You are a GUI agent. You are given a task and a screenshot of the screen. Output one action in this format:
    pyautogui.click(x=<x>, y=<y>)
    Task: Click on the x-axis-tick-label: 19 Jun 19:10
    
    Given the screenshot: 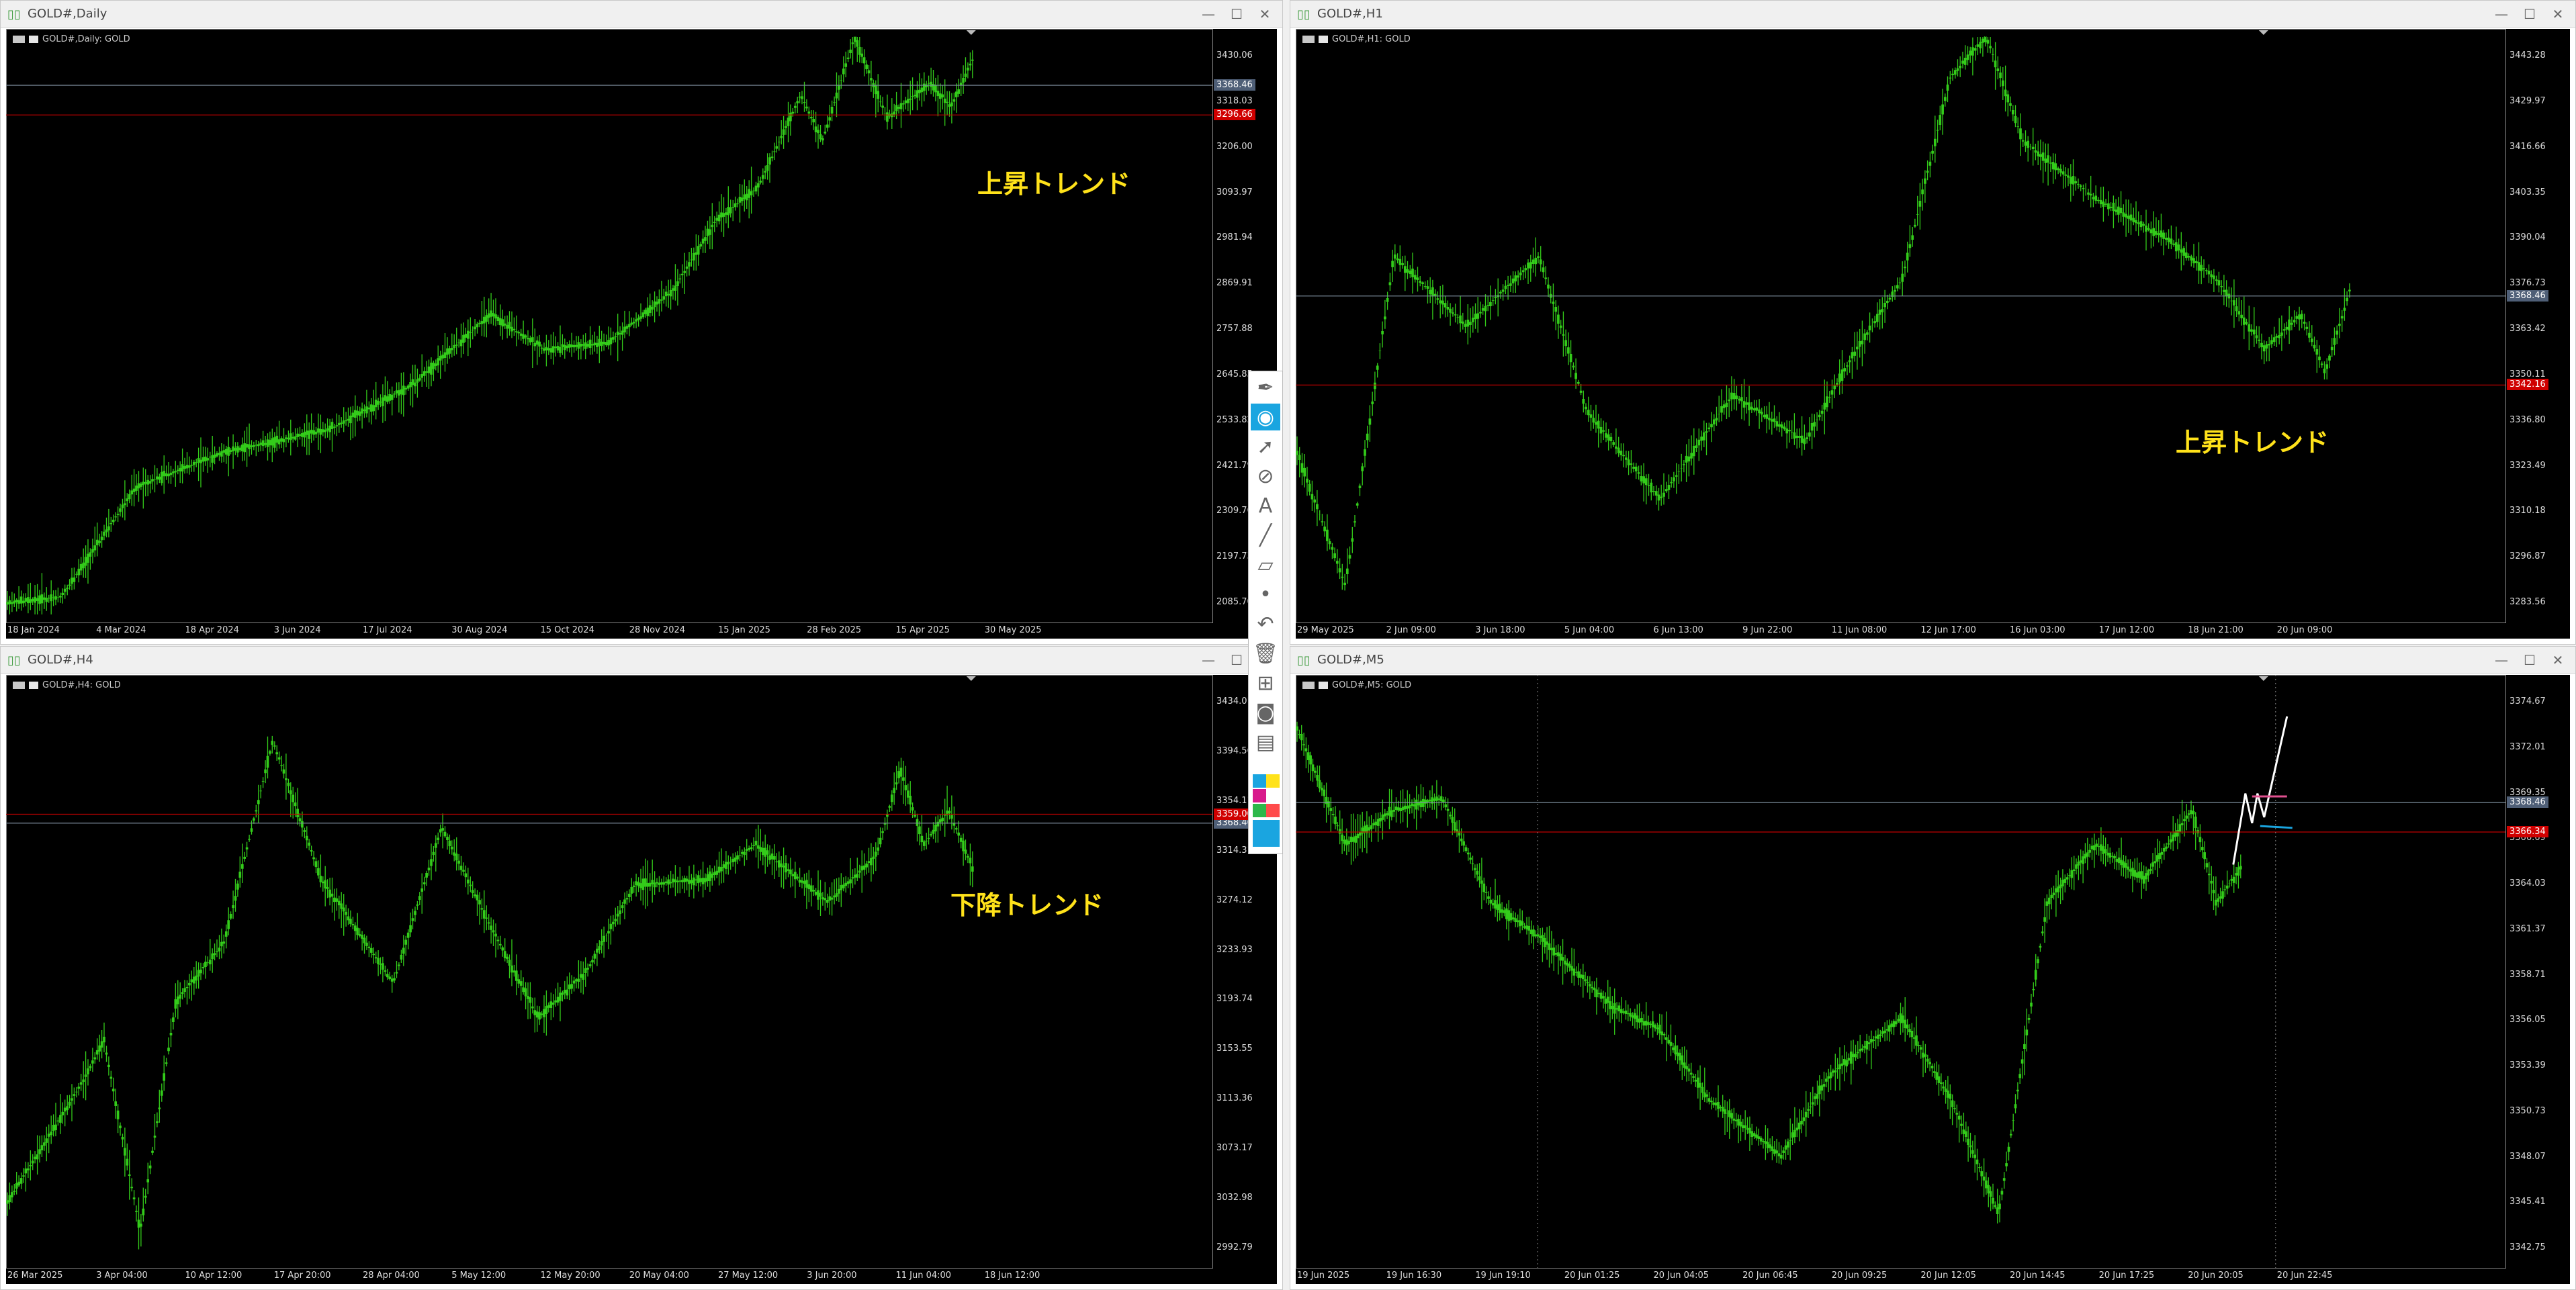 What is the action you would take?
    pyautogui.click(x=1503, y=1276)
    